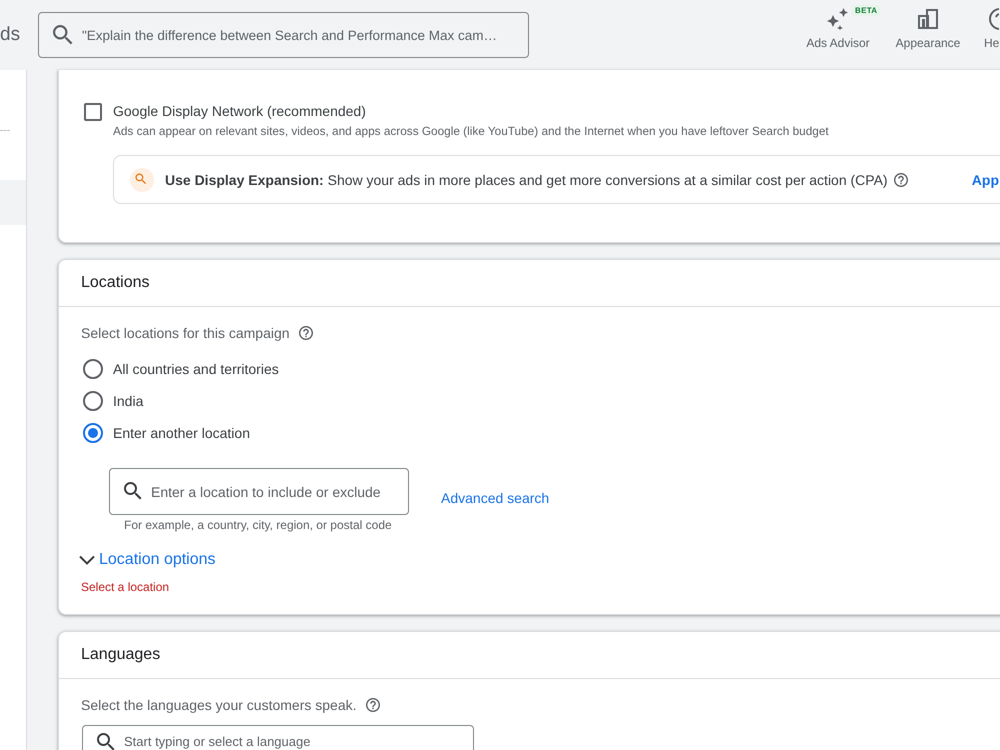  Describe the element at coordinates (526, 179) in the screenshot. I see `suggestion-text: Use Display Expansion: Show your ads in more places and get more conversions at a similar cost per action (CPA)` at that location.